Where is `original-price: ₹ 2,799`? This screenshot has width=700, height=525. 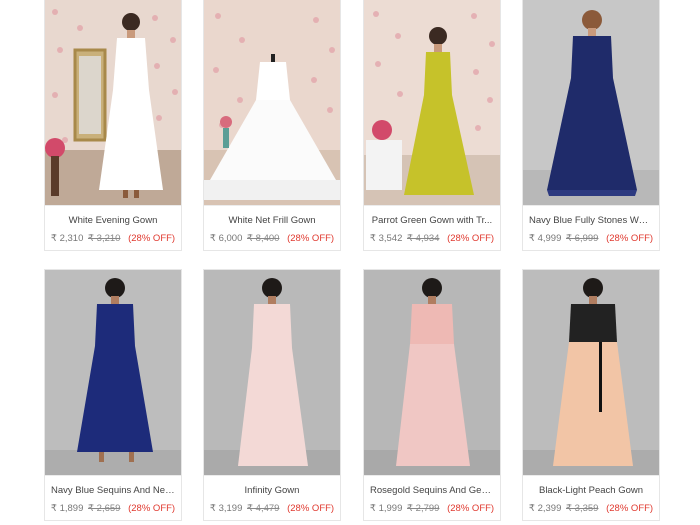 original-price: ₹ 2,799 is located at coordinates (423, 508).